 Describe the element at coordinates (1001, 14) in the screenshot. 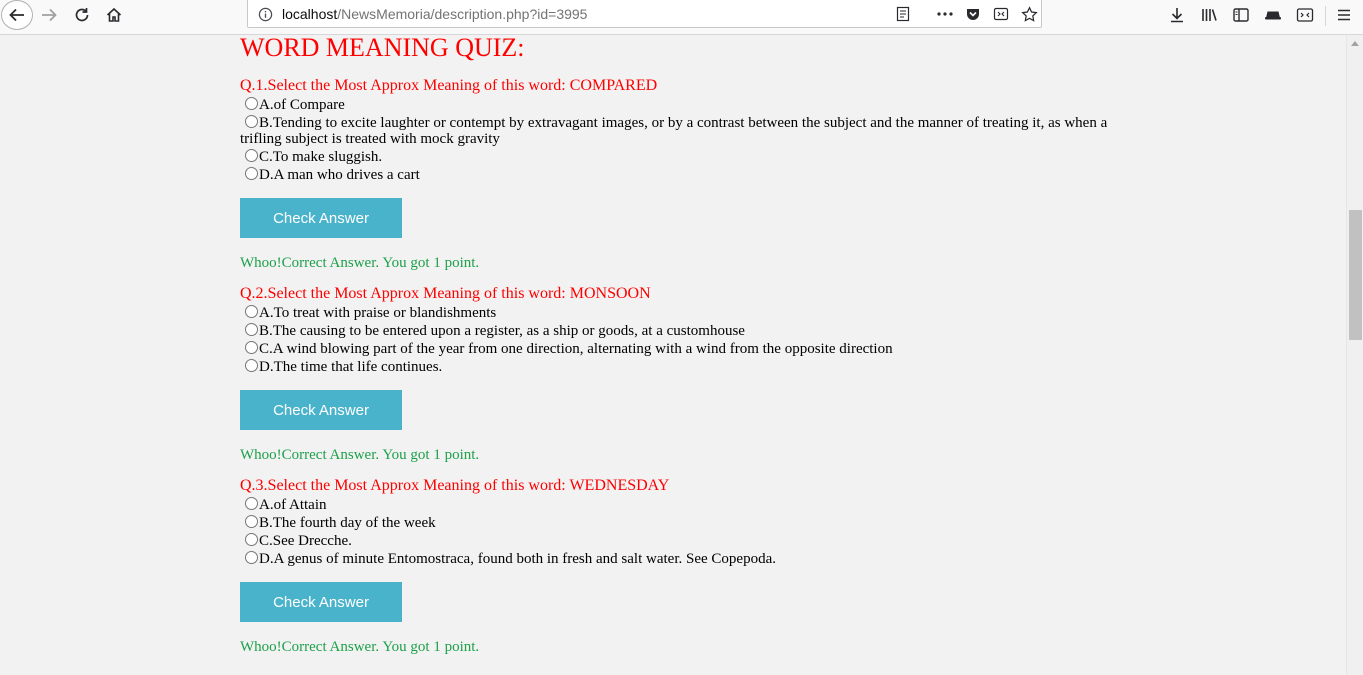

I see `screenshot-icon` at that location.